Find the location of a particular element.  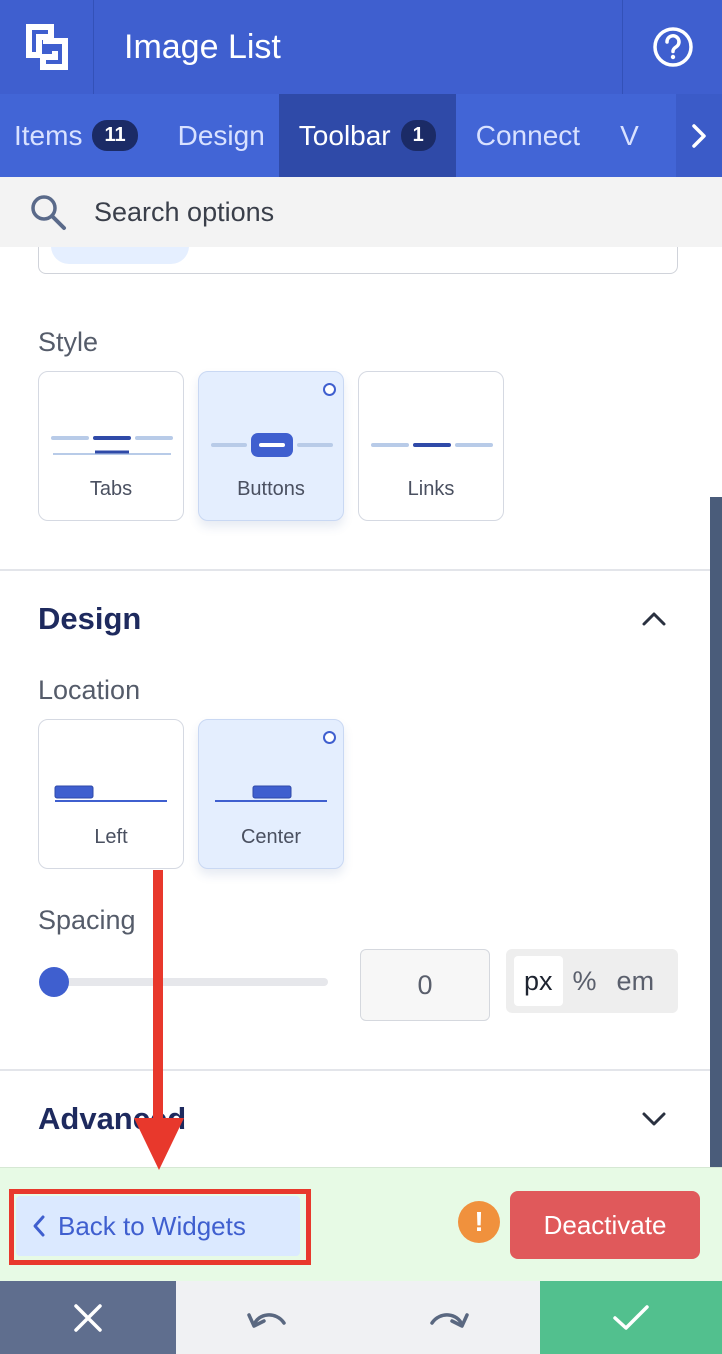

undo-button is located at coordinates (267, 1317).